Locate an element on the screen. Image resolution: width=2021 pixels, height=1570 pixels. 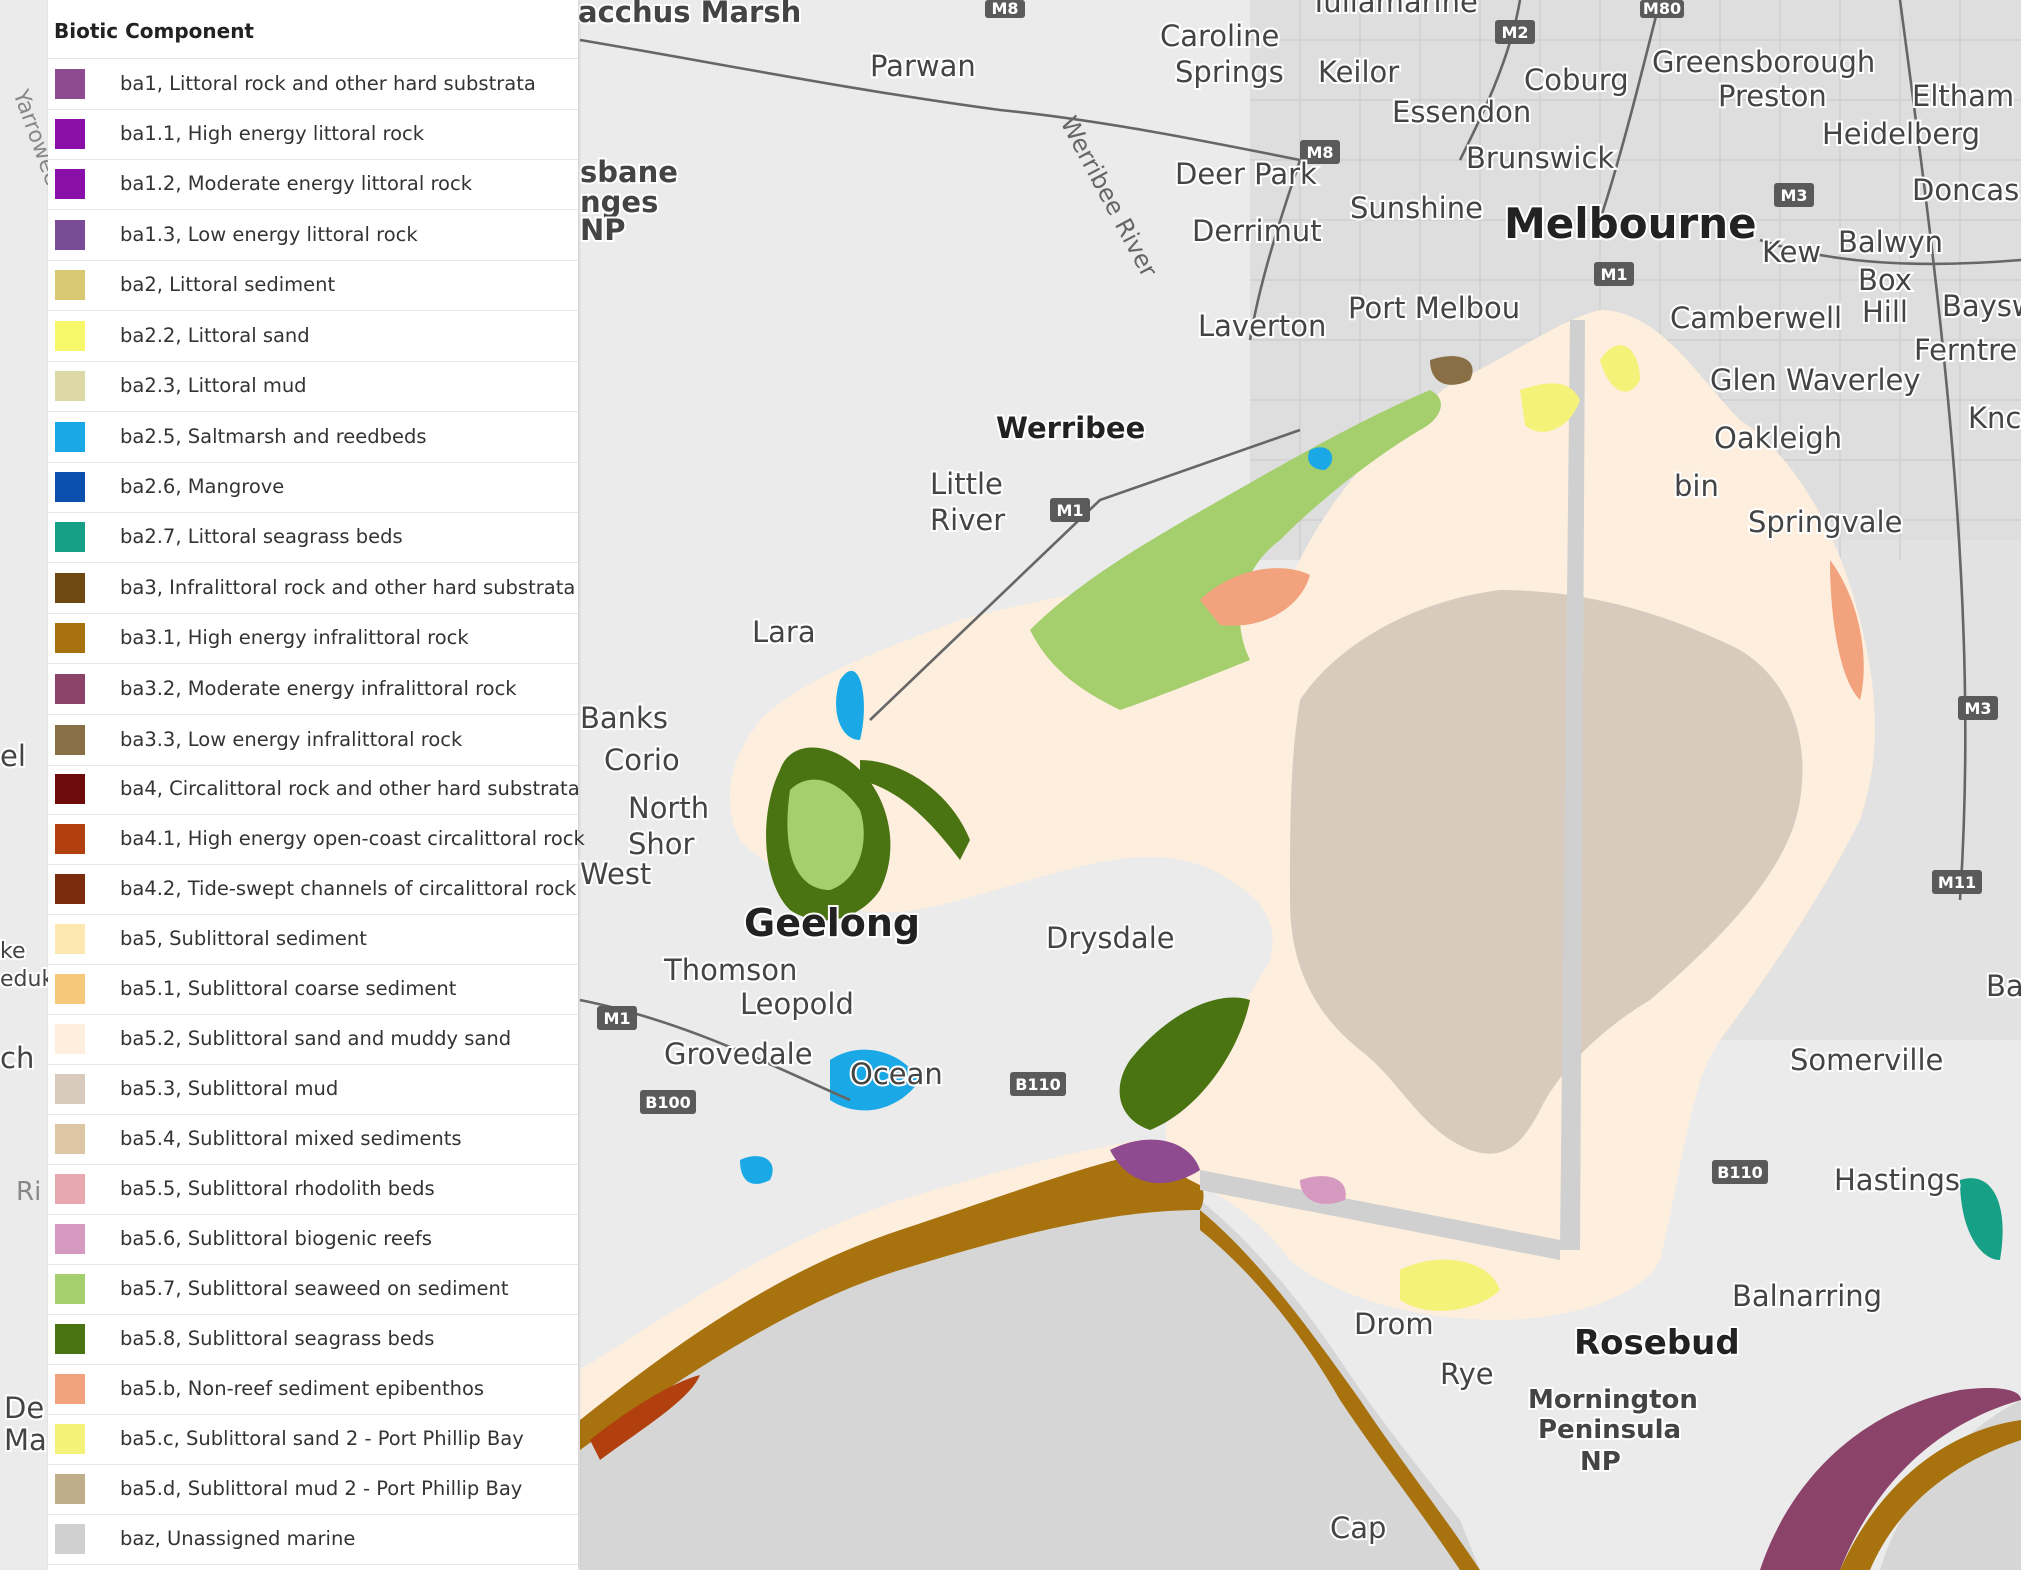
svg-text: B110 is located at coordinates (1740, 1172).